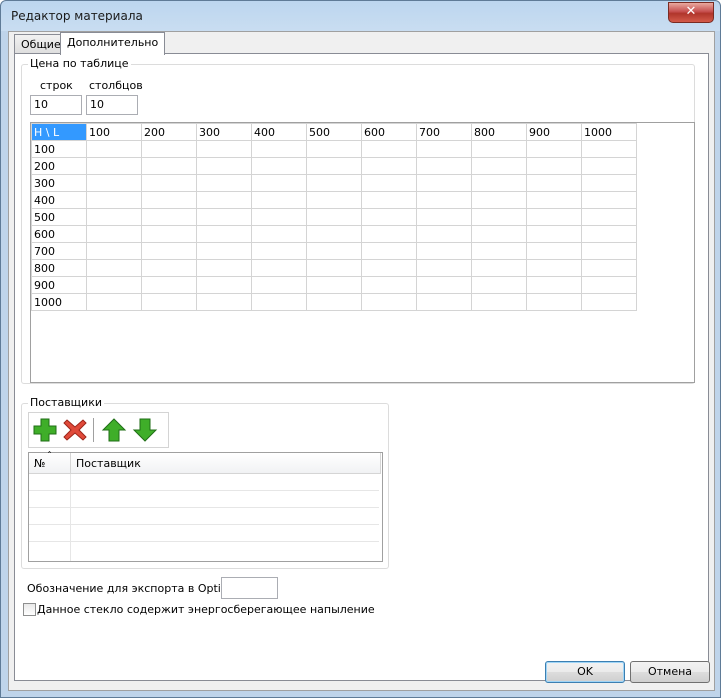 The height and width of the screenshot is (698, 721). I want to click on price-col-header: 500, so click(334, 132).